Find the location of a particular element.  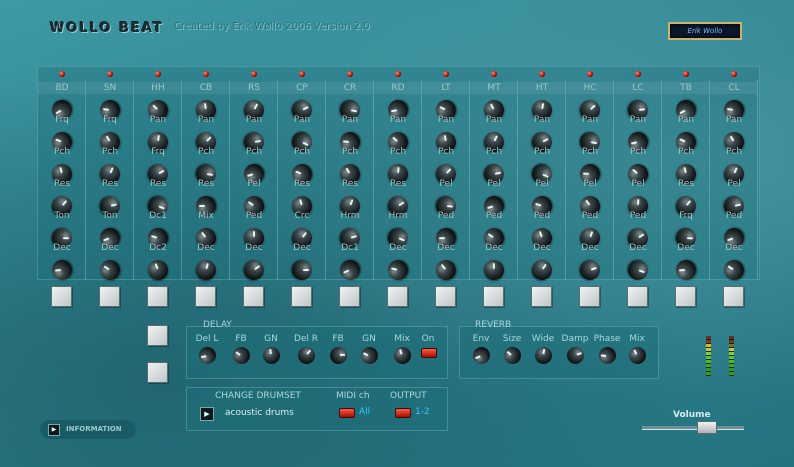

channel-strip-ht: HT Pan Pch Pel Ped Dec is located at coordinates (542, 176).